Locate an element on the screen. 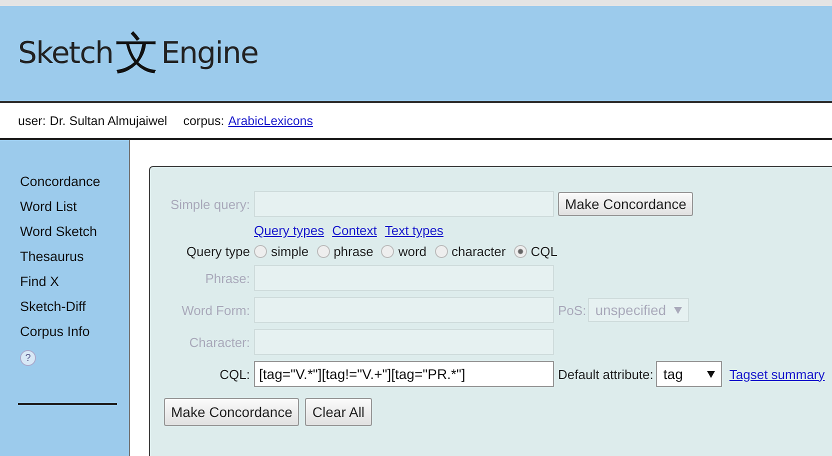 This screenshot has height=456, width=832. user-name: Dr. Sultan Almujaiwel is located at coordinates (109, 121).